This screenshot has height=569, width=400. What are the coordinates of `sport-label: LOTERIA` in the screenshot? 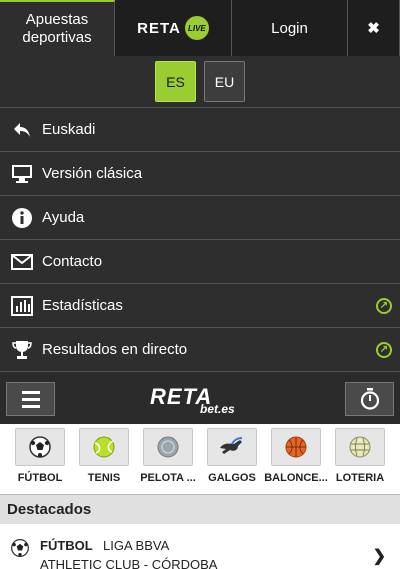 It's located at (360, 478).